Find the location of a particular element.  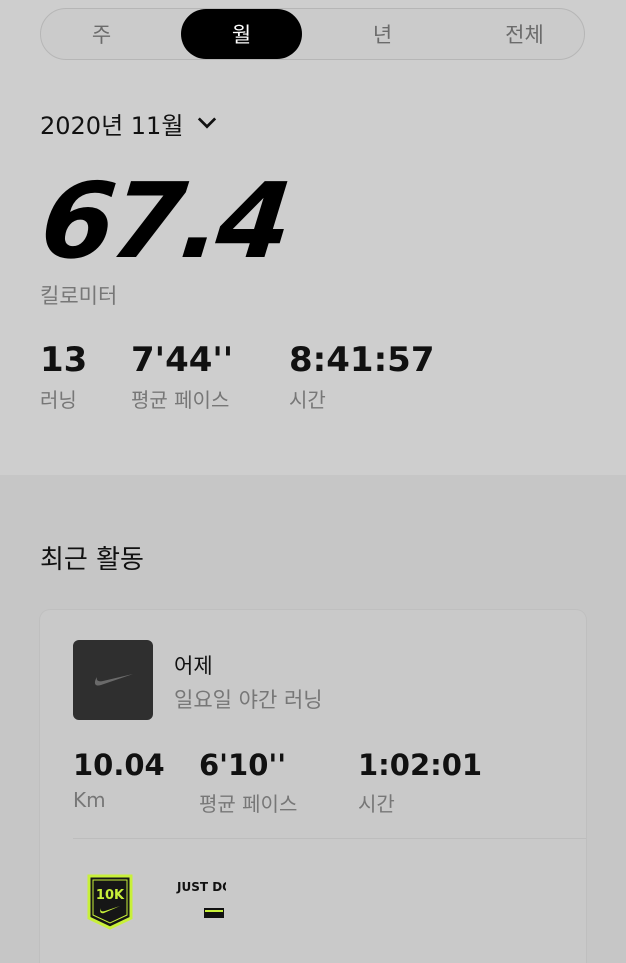

avg-pace-stat: 7'44'' 평균 페이스 is located at coordinates (182, 376).